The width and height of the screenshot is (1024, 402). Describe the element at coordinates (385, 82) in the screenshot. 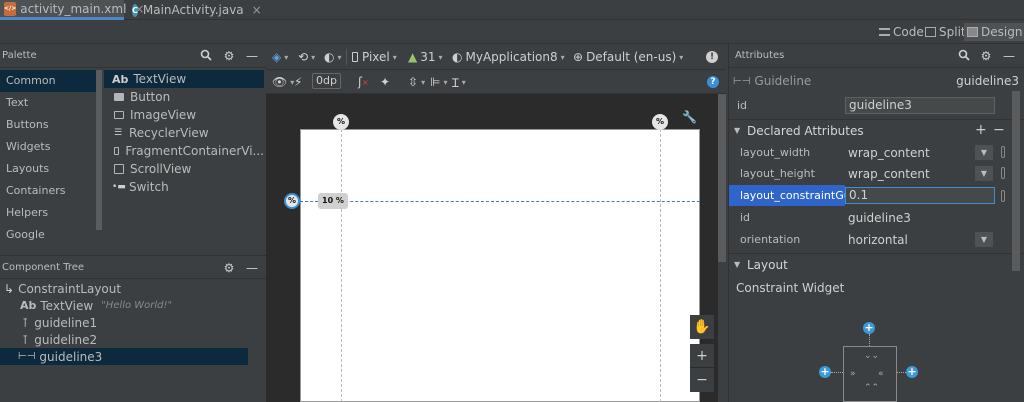

I see `infer-constraints-icon: ✦` at that location.